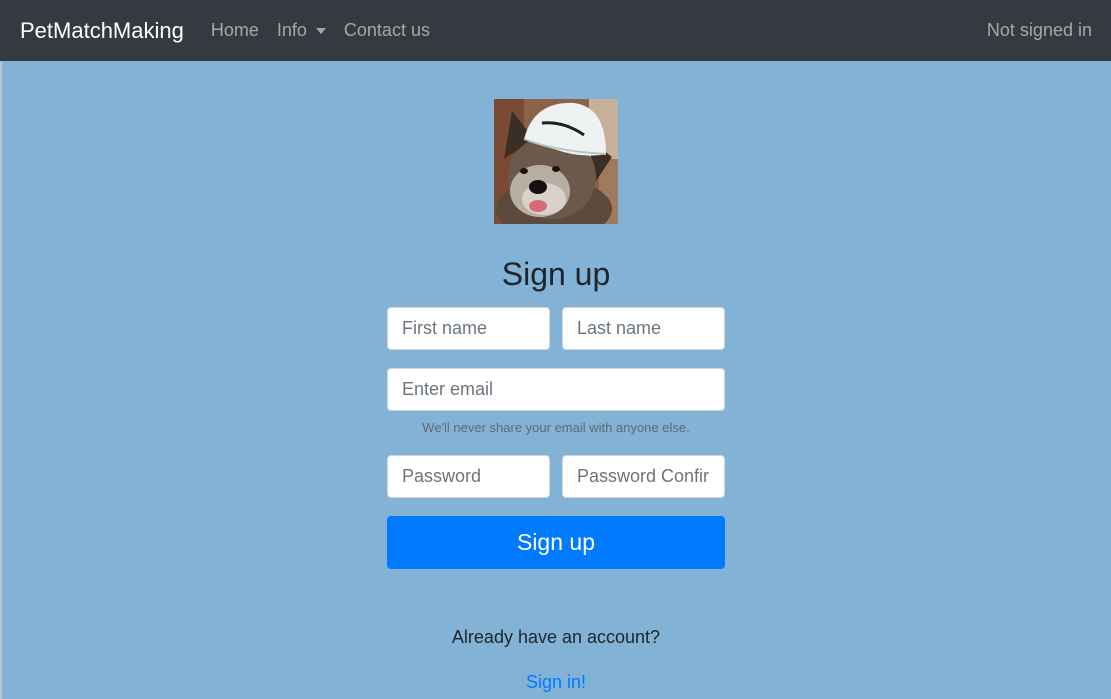  Describe the element at coordinates (468, 476) in the screenshot. I see `password-field` at that location.